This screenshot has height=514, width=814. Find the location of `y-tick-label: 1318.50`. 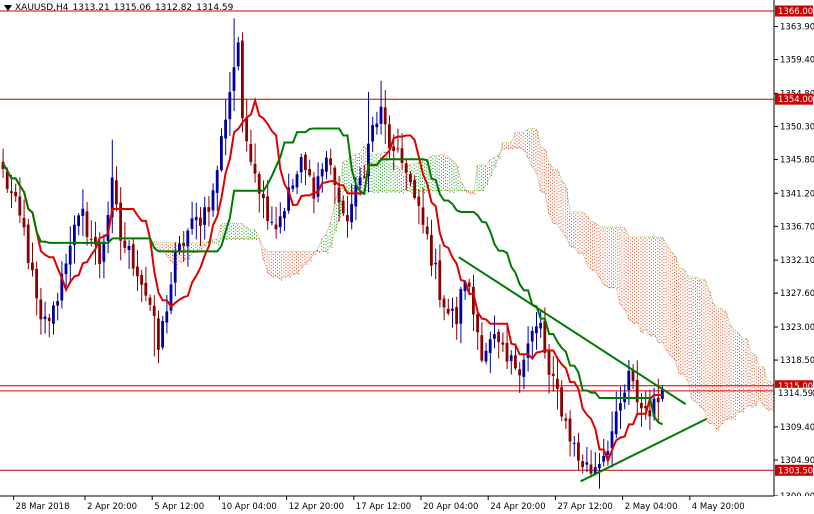

y-tick-label: 1318.50 is located at coordinates (797, 361).